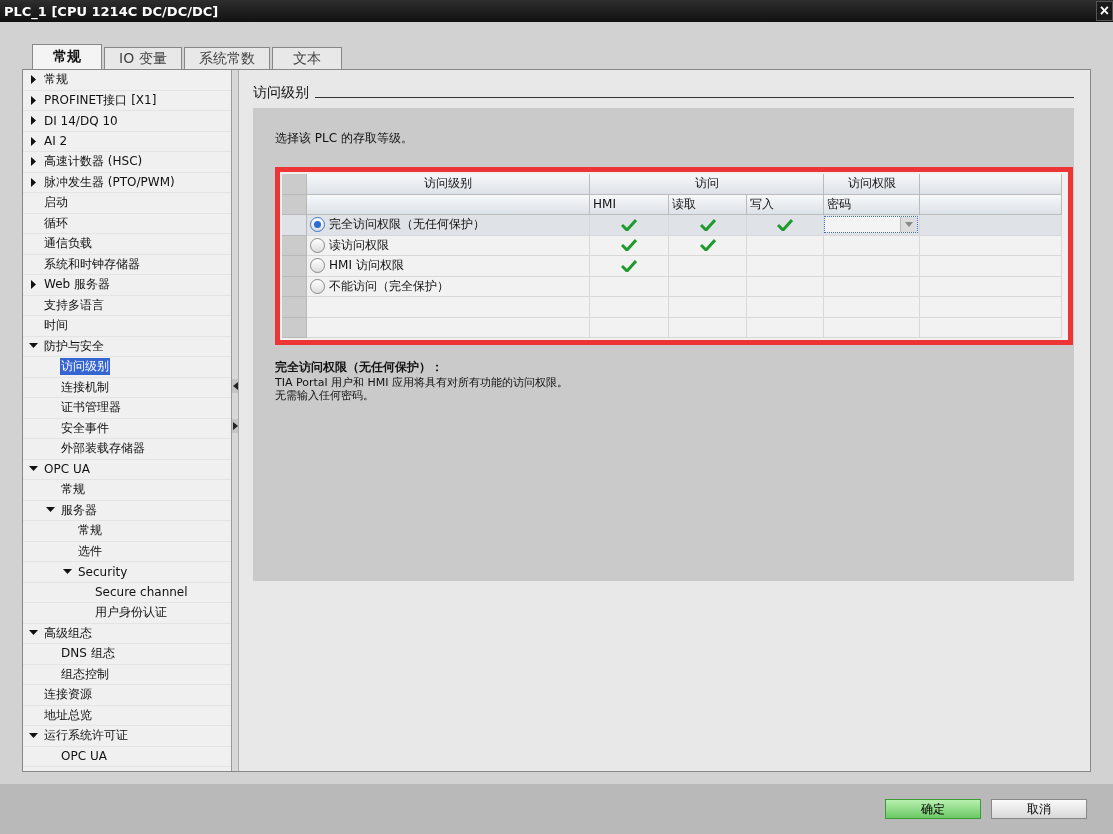 The image size is (1113, 834). Describe the element at coordinates (872, 204) in the screenshot. I see `column-header: 密码` at that location.